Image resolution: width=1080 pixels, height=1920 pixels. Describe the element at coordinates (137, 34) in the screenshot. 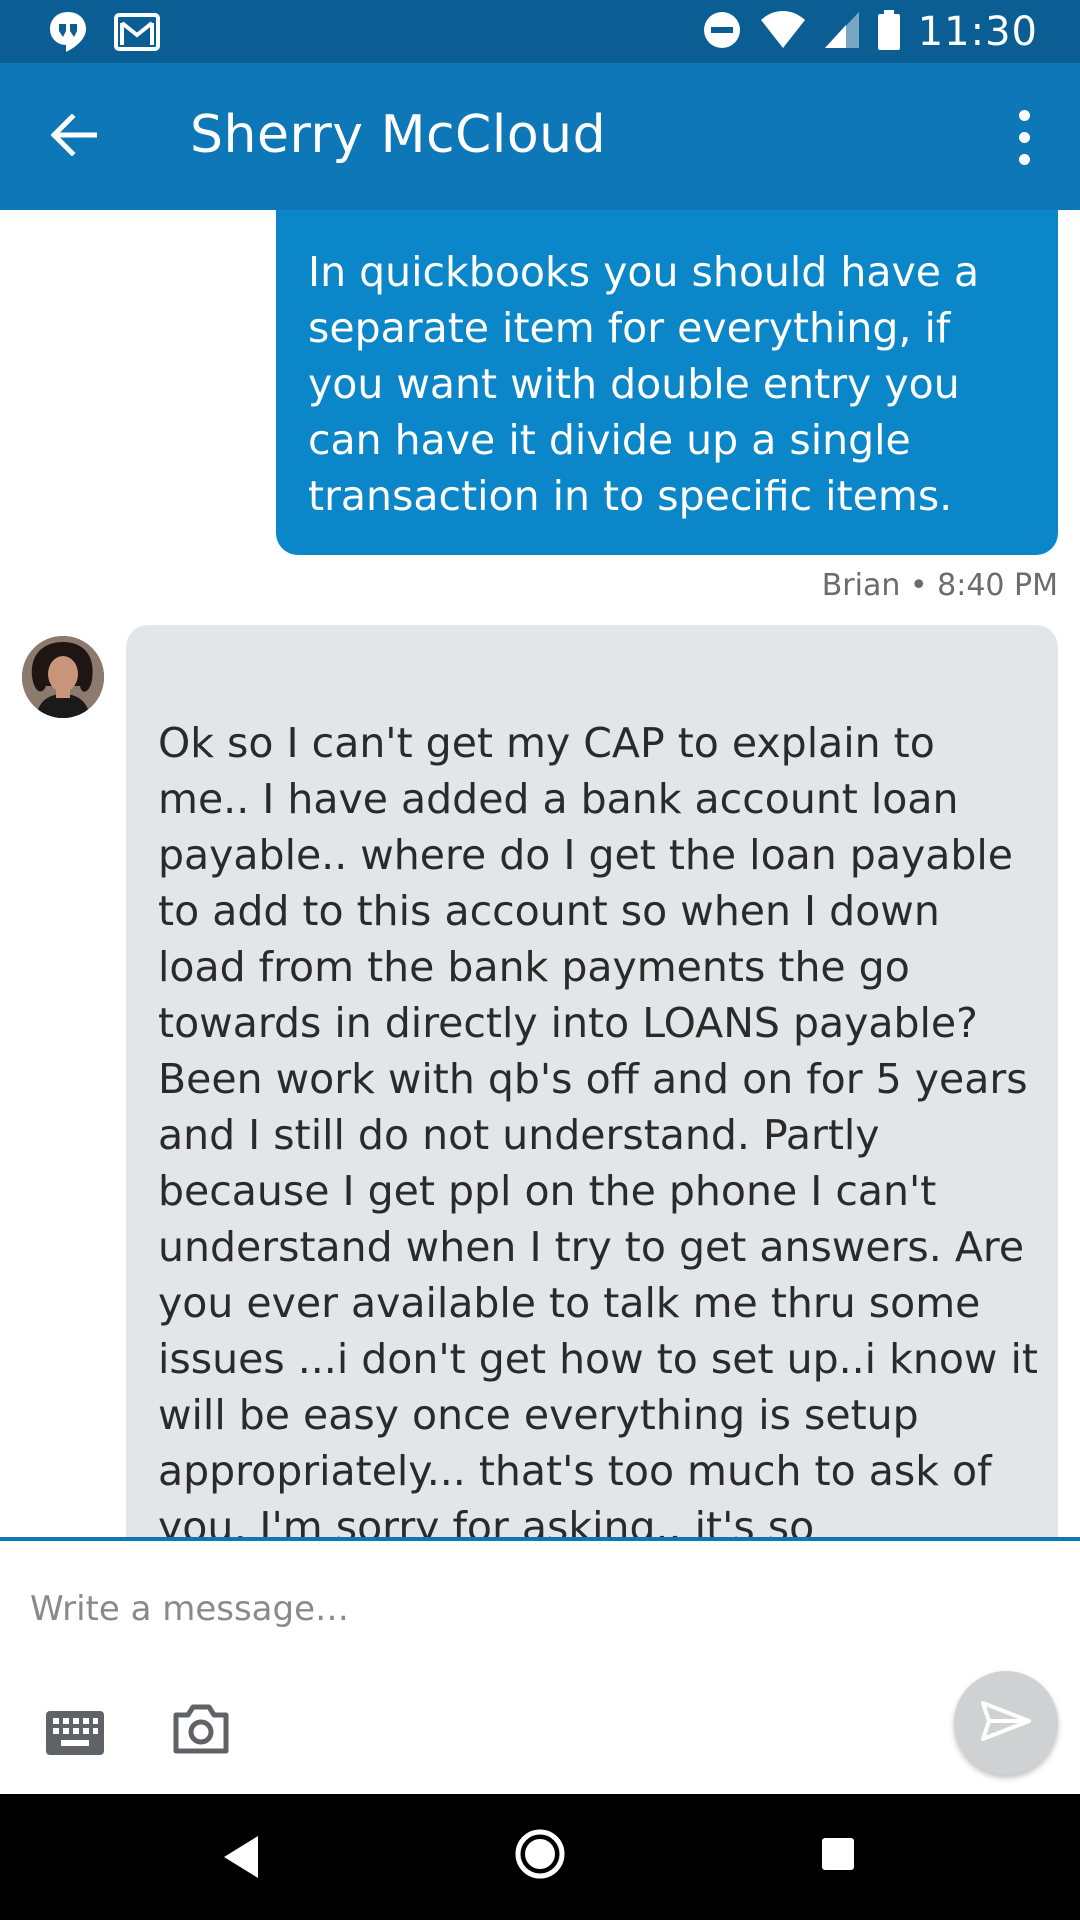

I see `gmail-icon` at that location.